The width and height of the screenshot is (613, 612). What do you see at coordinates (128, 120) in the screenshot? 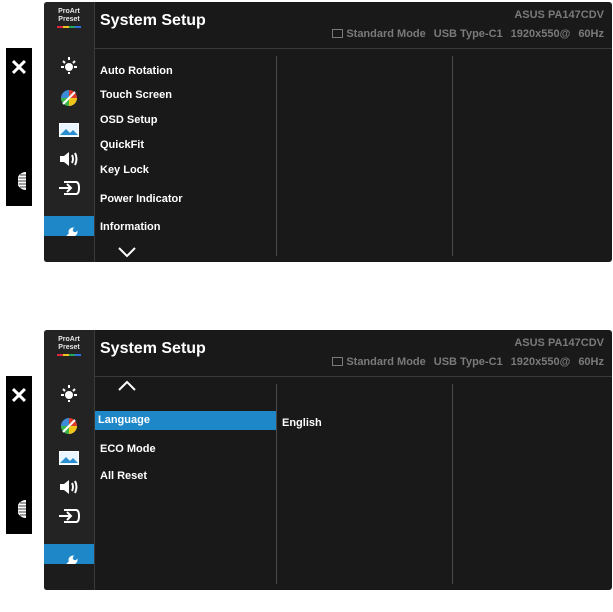
I see `menu-item-osd-setup: OSD Setup` at bounding box center [128, 120].